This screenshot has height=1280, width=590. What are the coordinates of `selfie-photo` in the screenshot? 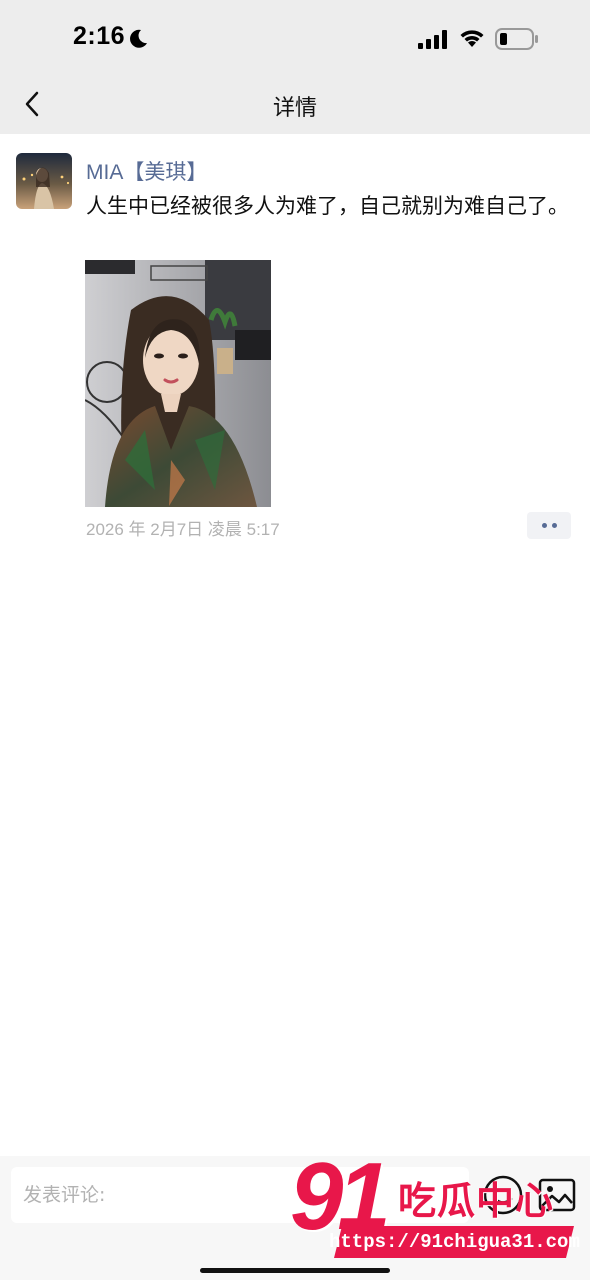 It's located at (178, 383).